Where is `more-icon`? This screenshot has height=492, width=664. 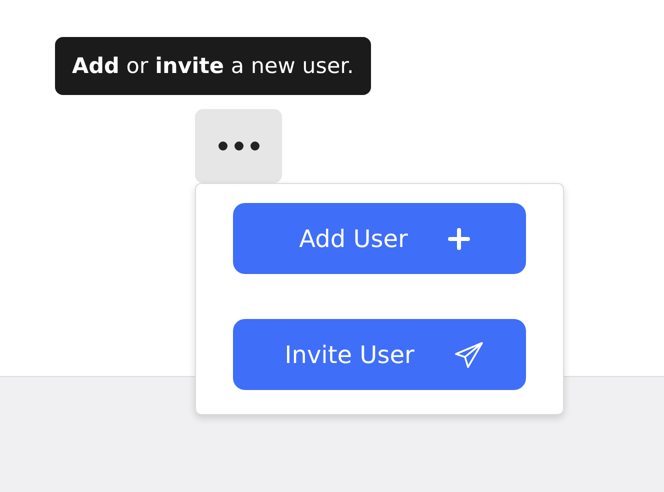 more-icon is located at coordinates (239, 146).